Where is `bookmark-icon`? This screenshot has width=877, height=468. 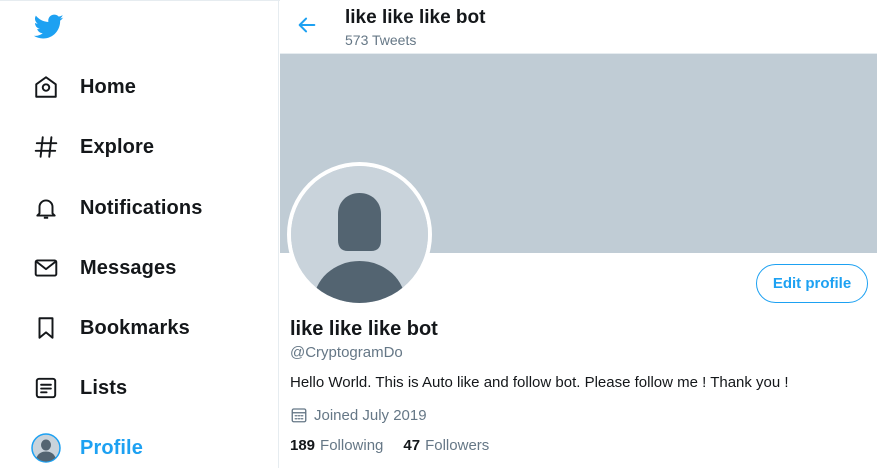 bookmark-icon is located at coordinates (46, 328).